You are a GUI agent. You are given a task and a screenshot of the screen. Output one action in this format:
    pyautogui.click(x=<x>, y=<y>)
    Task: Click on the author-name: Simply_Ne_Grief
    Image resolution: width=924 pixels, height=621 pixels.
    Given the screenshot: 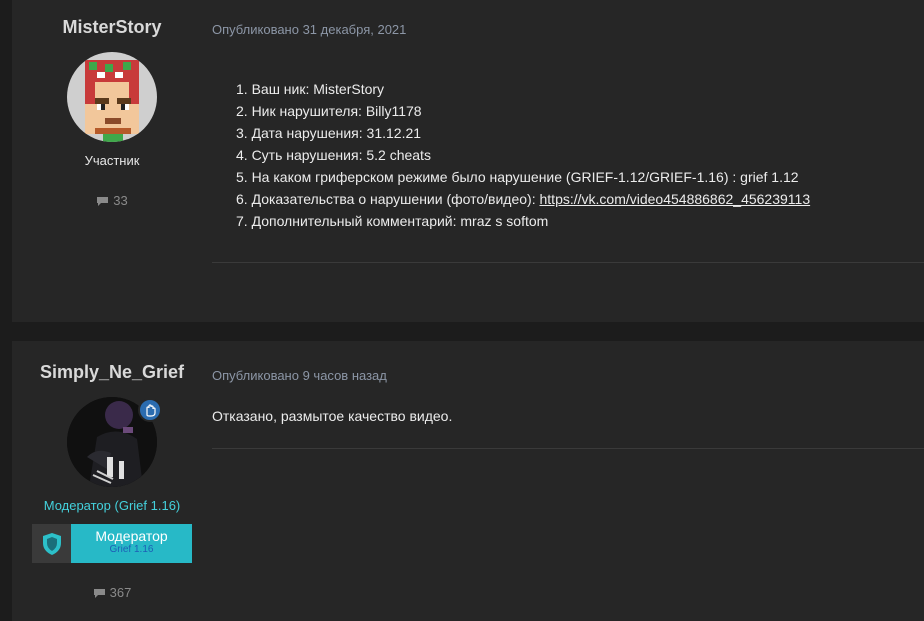 What is the action you would take?
    pyautogui.click(x=112, y=372)
    